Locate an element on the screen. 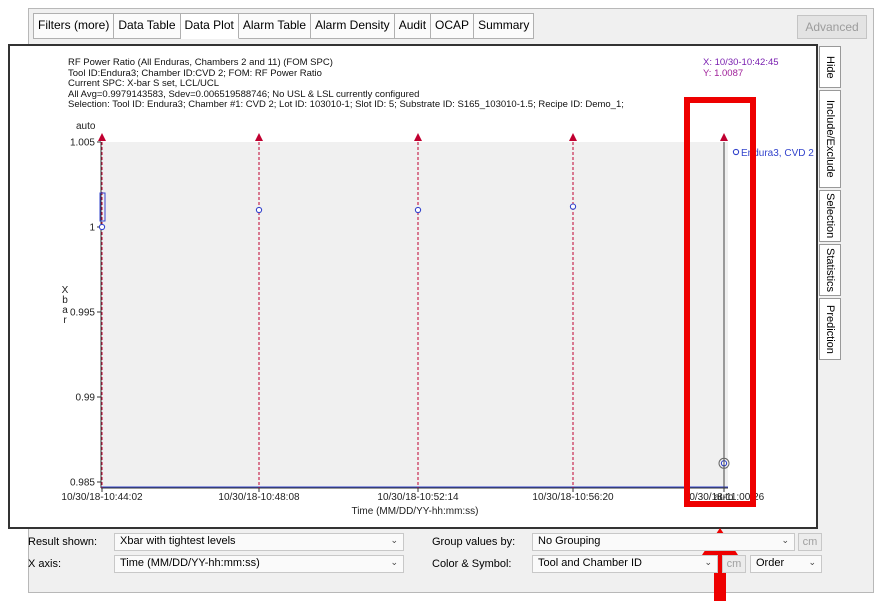  side-tab-prediction: Prediction is located at coordinates (830, 329).